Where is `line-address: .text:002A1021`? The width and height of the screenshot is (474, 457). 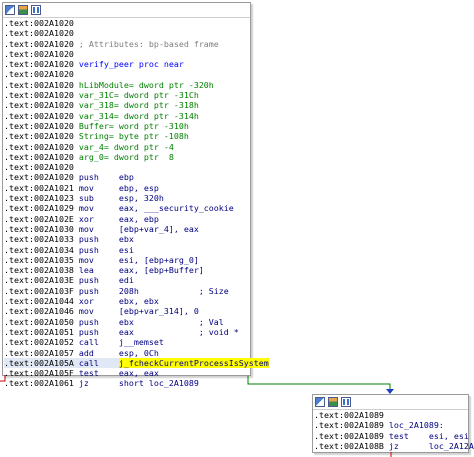 line-address: .text:002A1021 is located at coordinates (39, 187).